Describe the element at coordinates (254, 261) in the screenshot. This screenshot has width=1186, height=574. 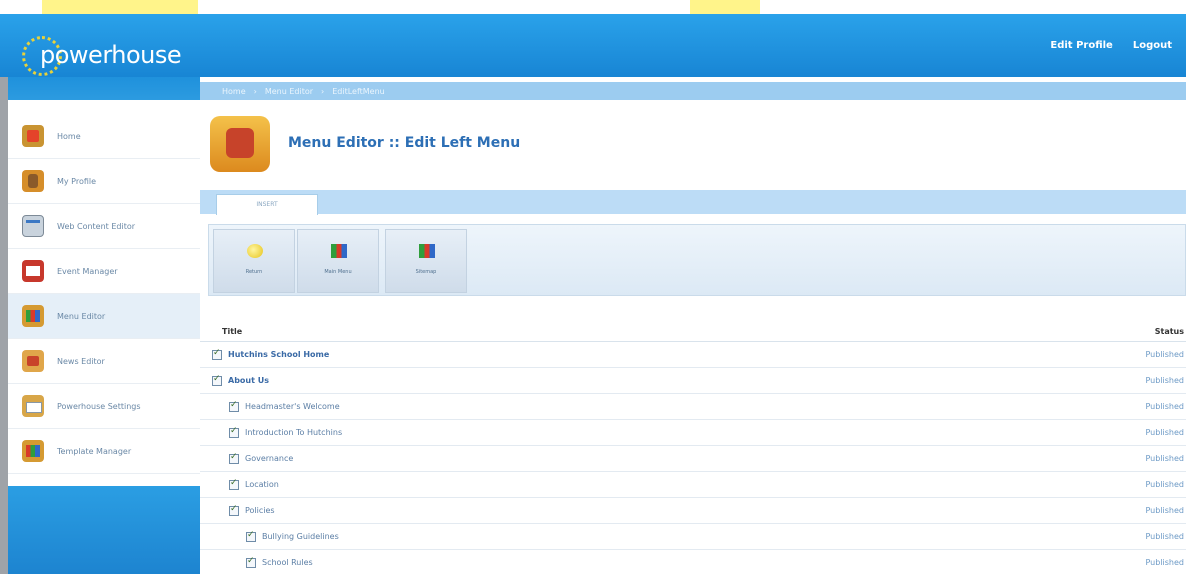
I see `return-button: Return` at that location.